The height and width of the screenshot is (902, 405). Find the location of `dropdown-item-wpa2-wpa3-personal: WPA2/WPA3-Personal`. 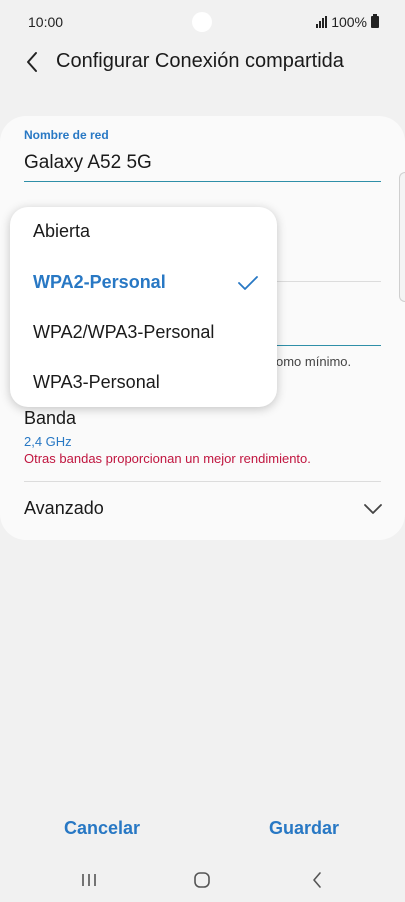

dropdown-item-wpa2-wpa3-personal: WPA2/WPA3-Personal is located at coordinates (143, 333).